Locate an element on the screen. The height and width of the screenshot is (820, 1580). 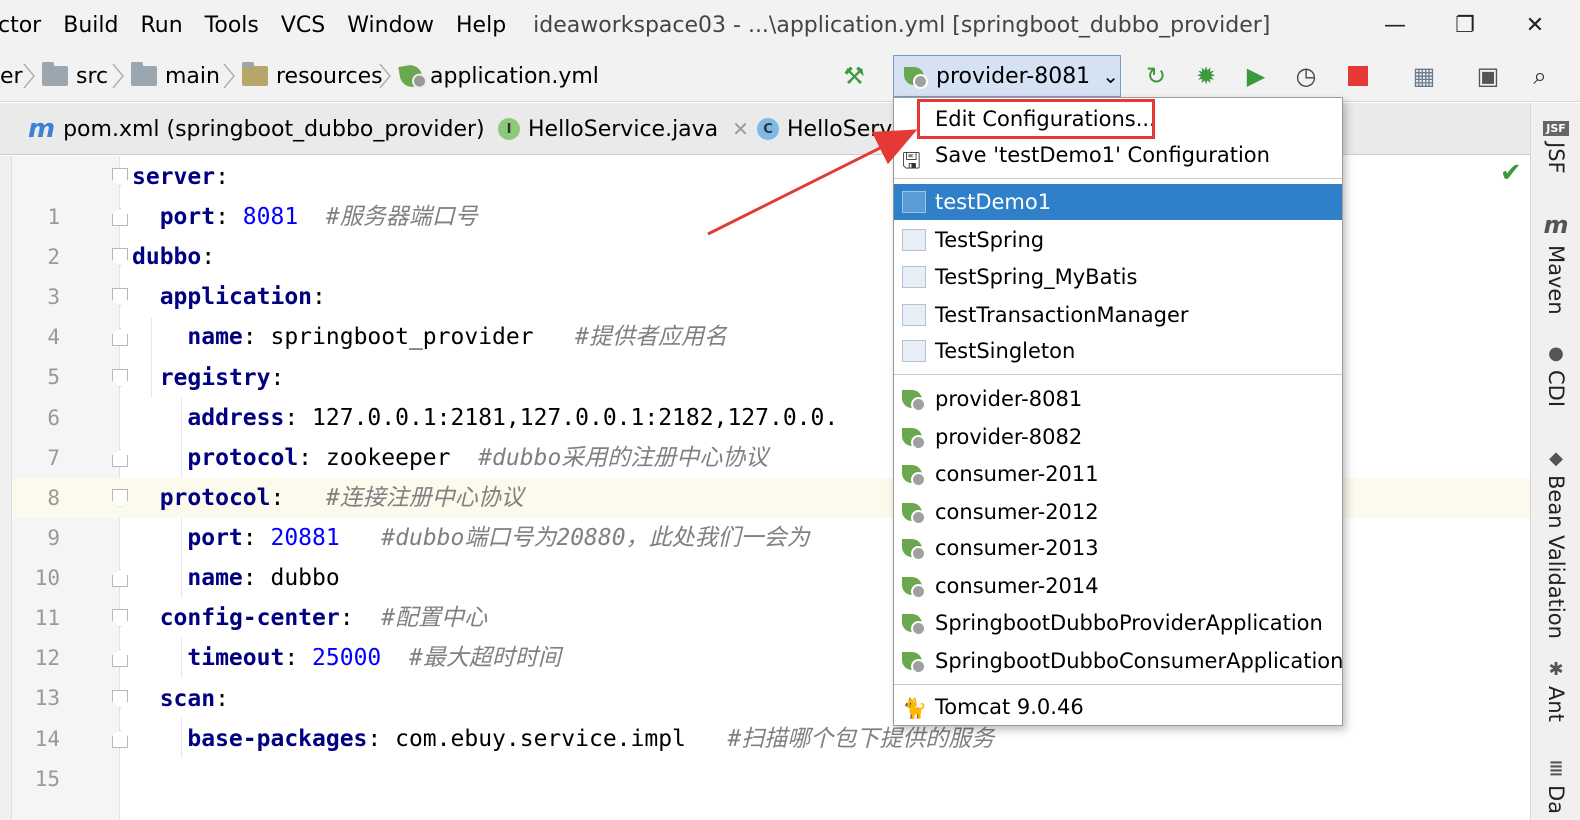
menu-run: Run is located at coordinates (161, 25).